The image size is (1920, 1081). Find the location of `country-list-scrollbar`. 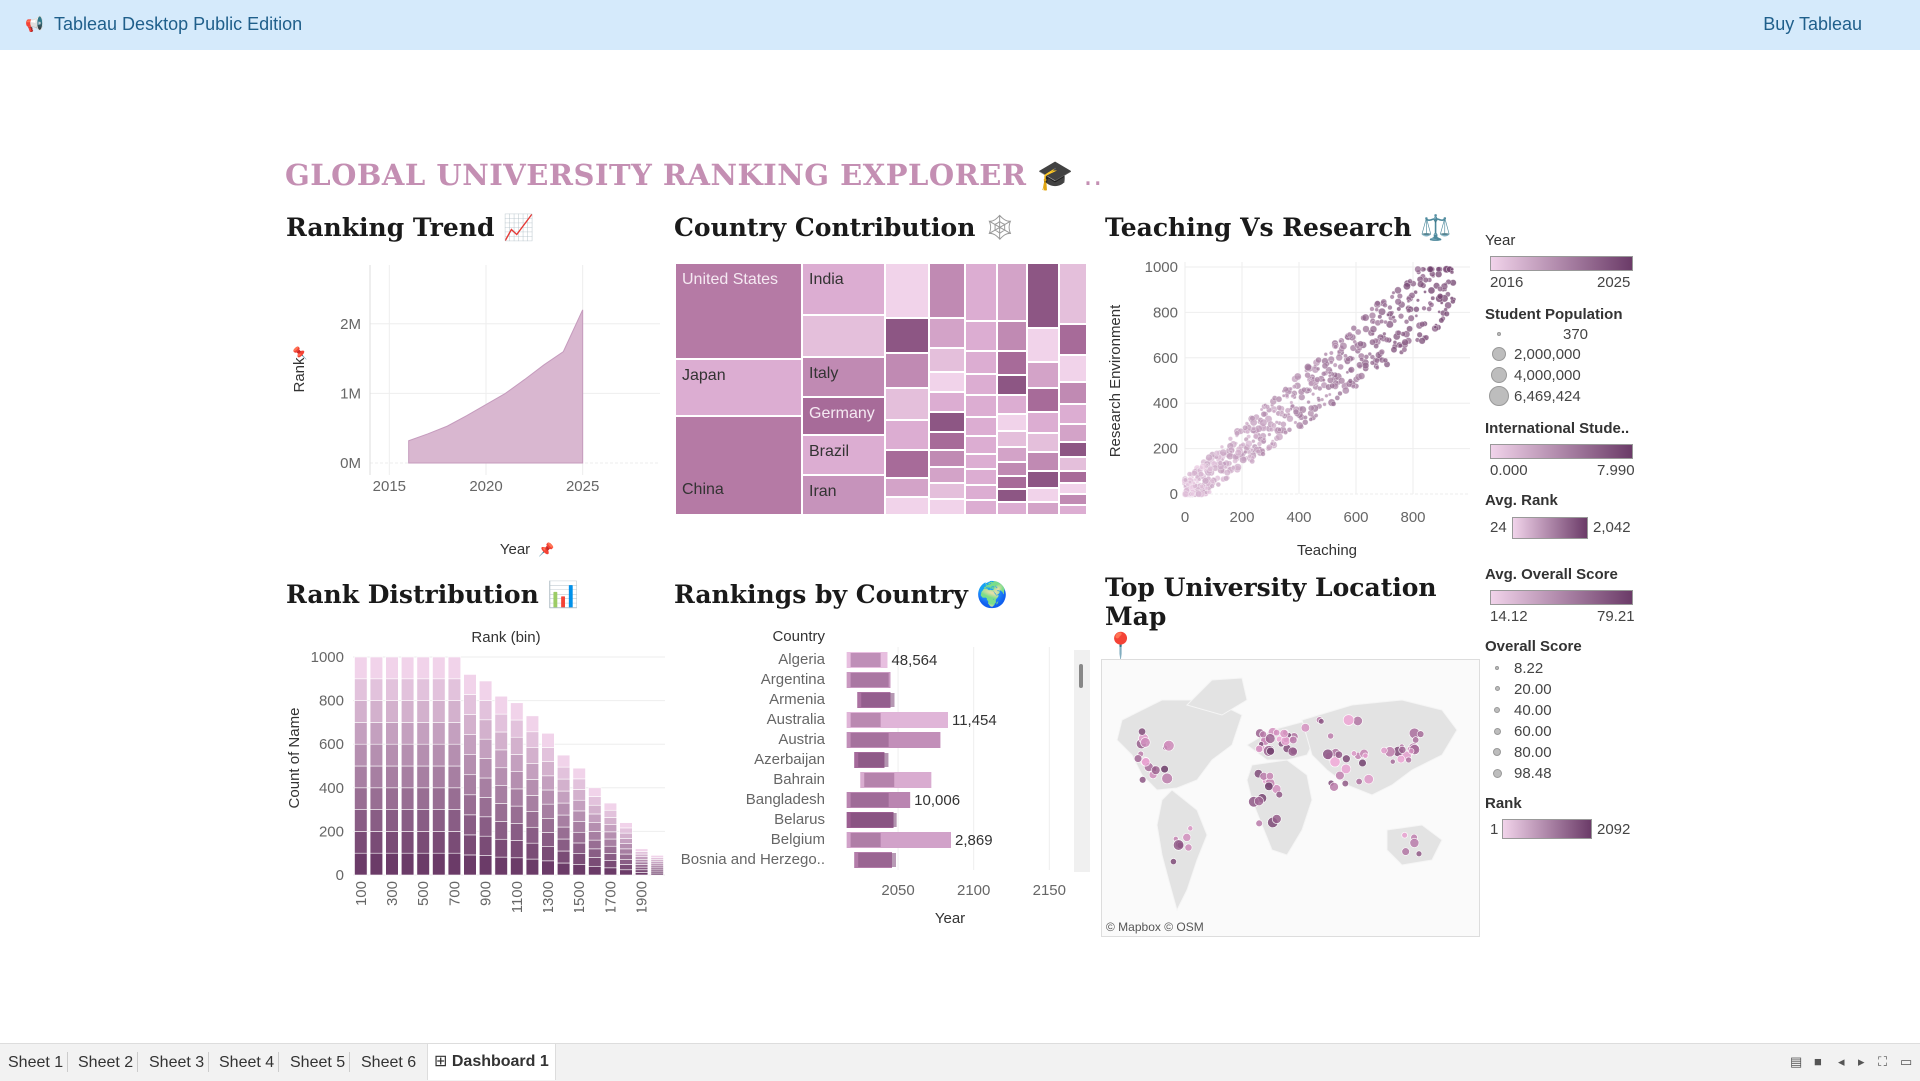

country-list-scrollbar is located at coordinates (1082, 761).